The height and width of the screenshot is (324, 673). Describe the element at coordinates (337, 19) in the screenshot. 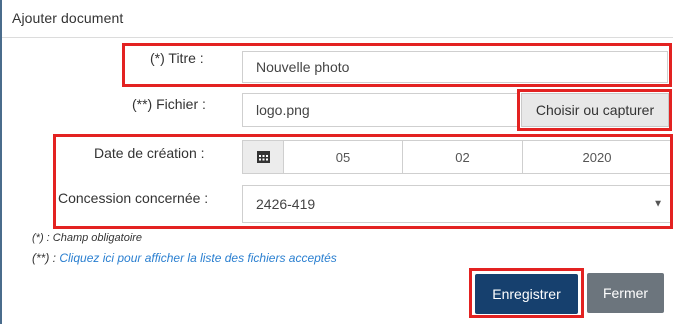

I see `dialog-header: Ajouter document` at that location.